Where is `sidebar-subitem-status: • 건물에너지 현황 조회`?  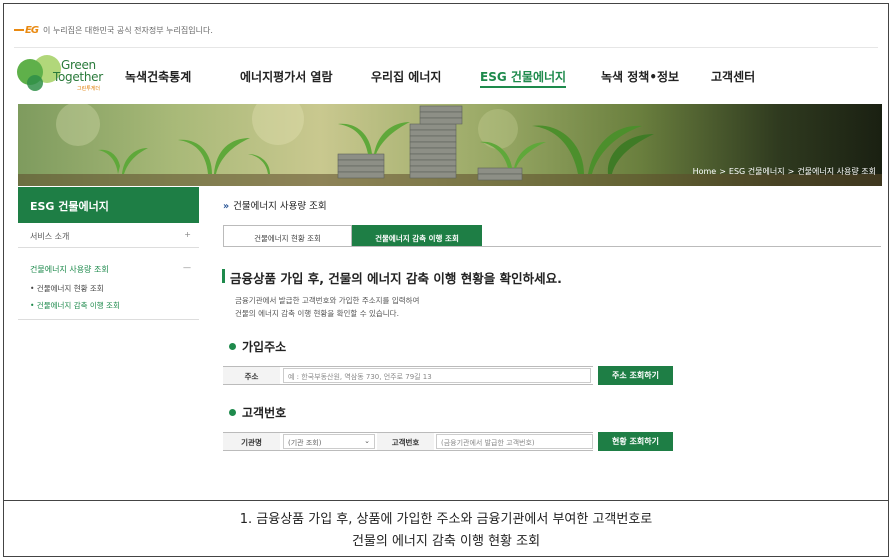 sidebar-subitem-status: • 건물에너지 현황 조회 is located at coordinates (67, 288).